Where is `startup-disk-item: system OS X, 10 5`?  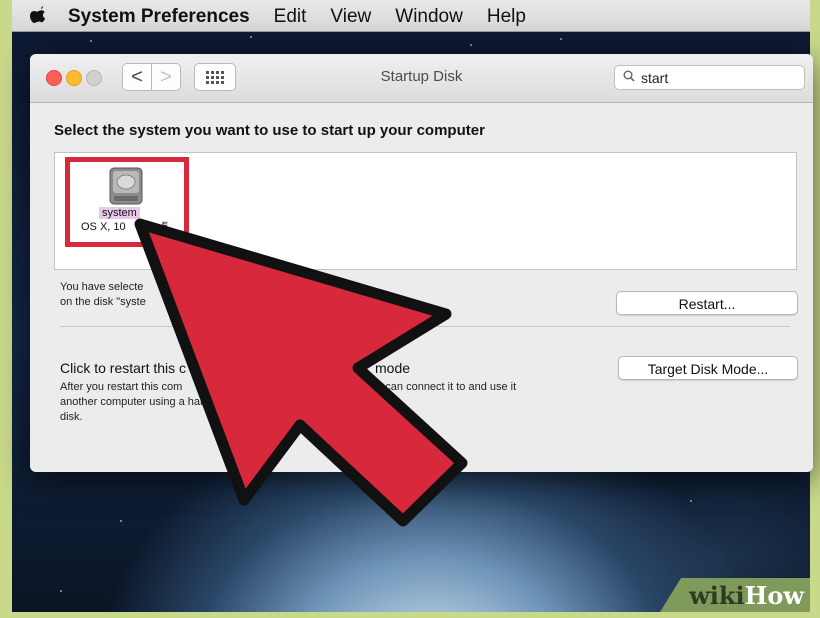 startup-disk-item: system OS X, 10 5 is located at coordinates (127, 202).